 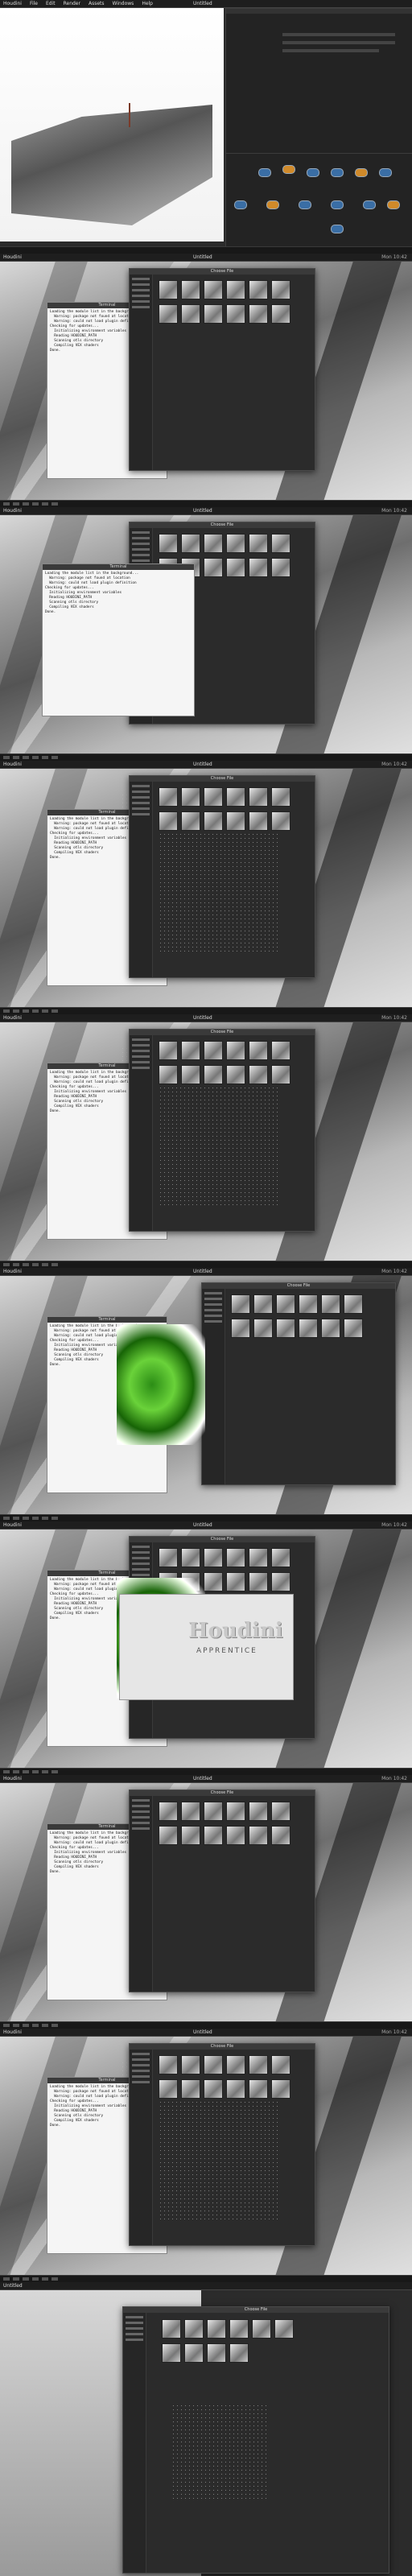 I want to click on menu-item-help: Help, so click(x=147, y=3).